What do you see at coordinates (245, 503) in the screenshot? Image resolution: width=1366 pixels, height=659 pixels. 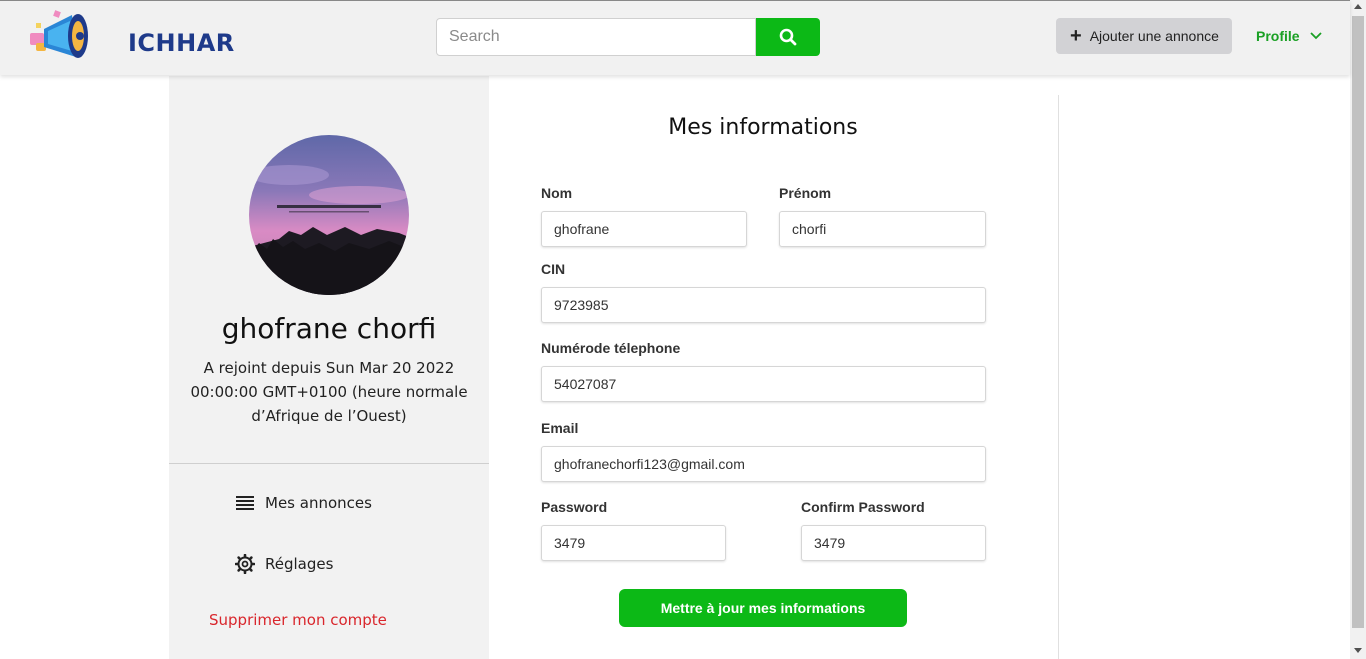 I see `list-icon` at bounding box center [245, 503].